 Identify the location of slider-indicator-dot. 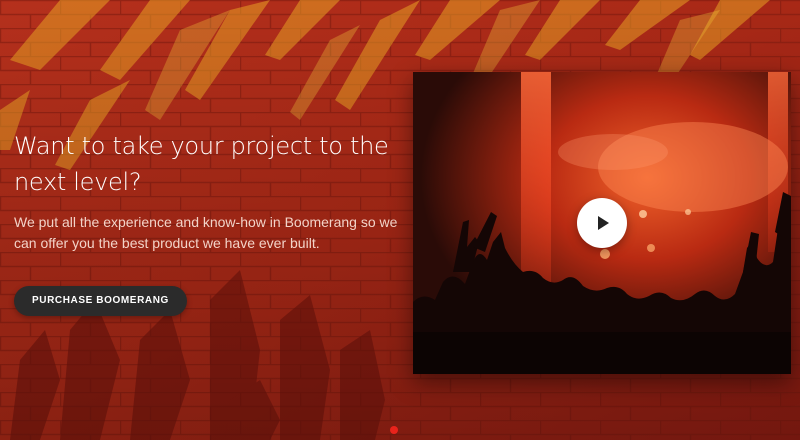
(394, 430).